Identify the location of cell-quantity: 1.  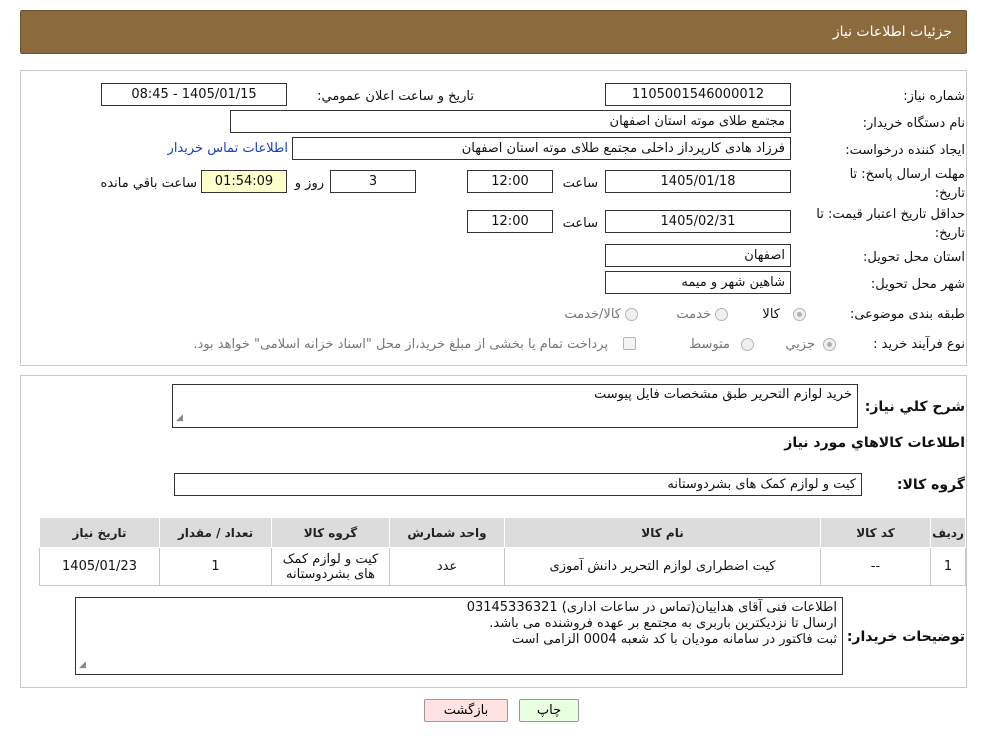
(215, 566).